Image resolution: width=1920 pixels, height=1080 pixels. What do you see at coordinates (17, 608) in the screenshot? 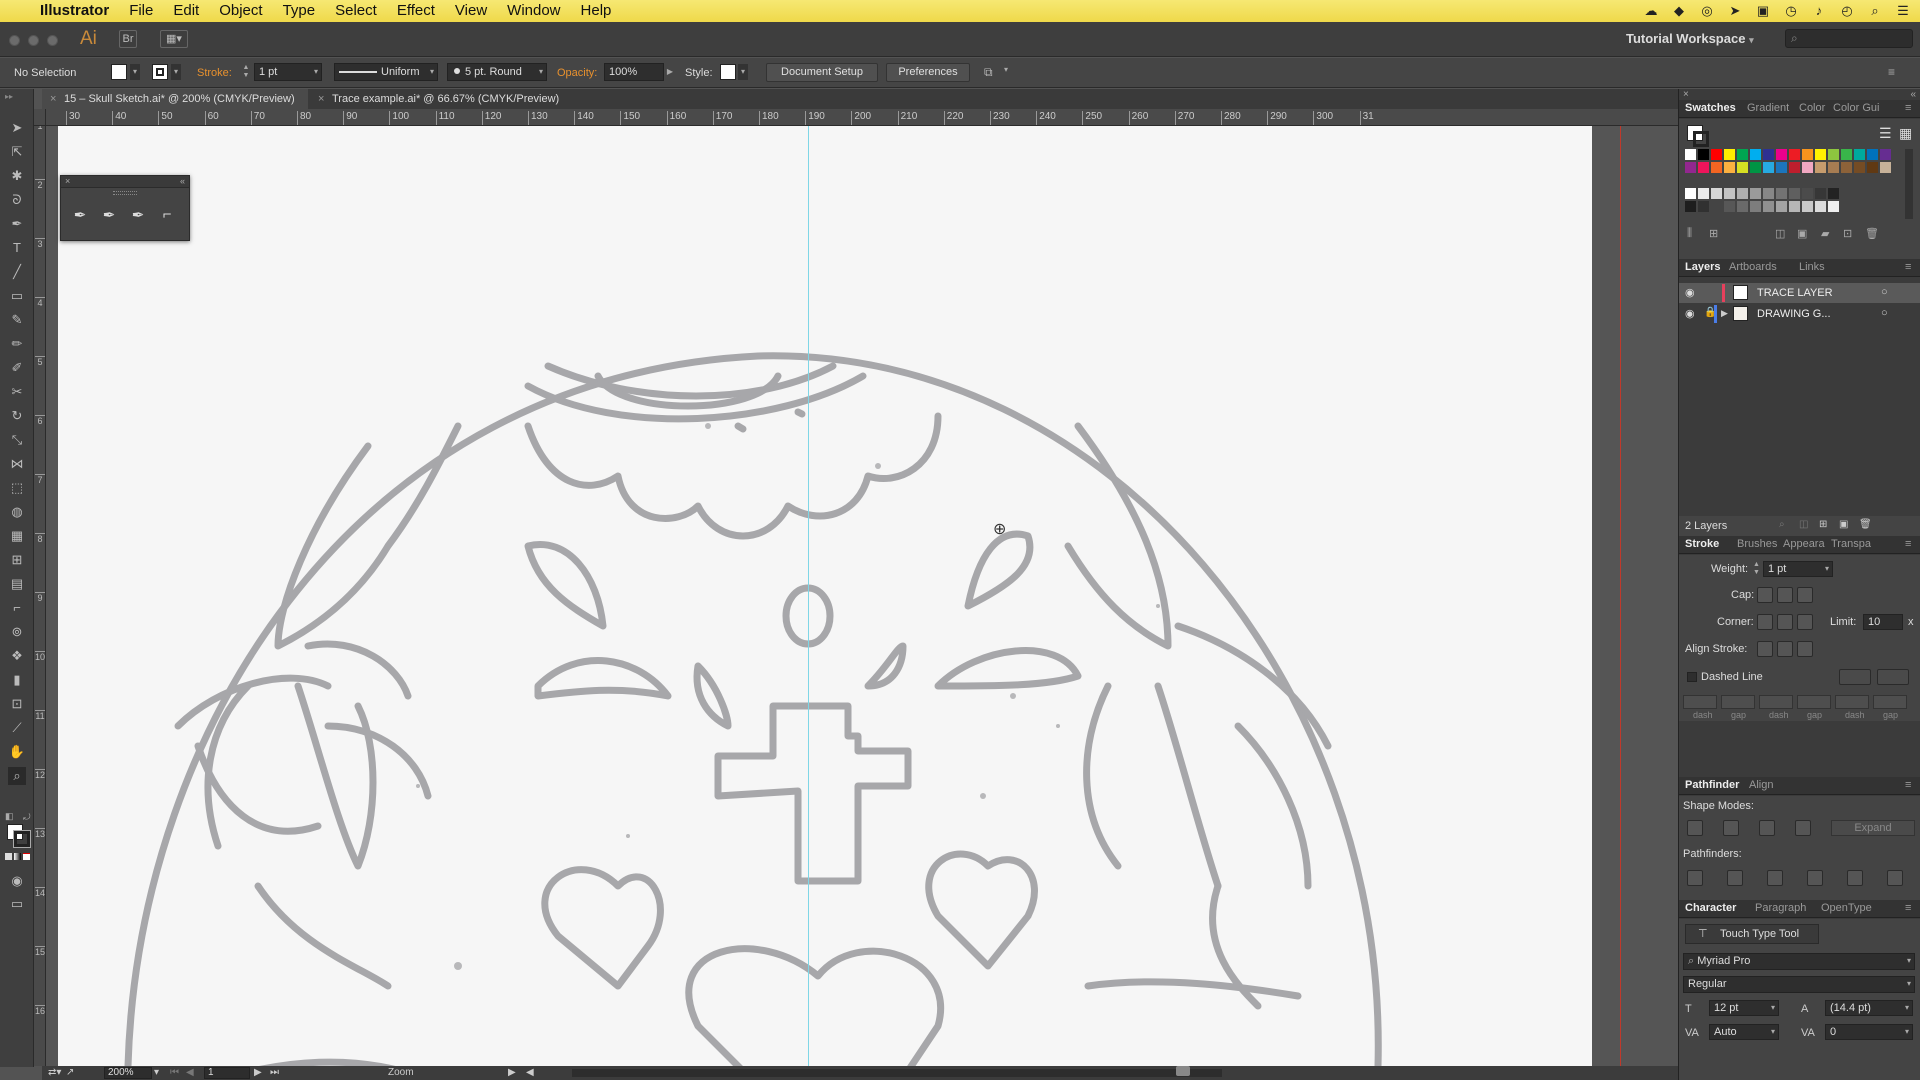
I see `eyedropper-tool-icon: ⌐` at bounding box center [17, 608].